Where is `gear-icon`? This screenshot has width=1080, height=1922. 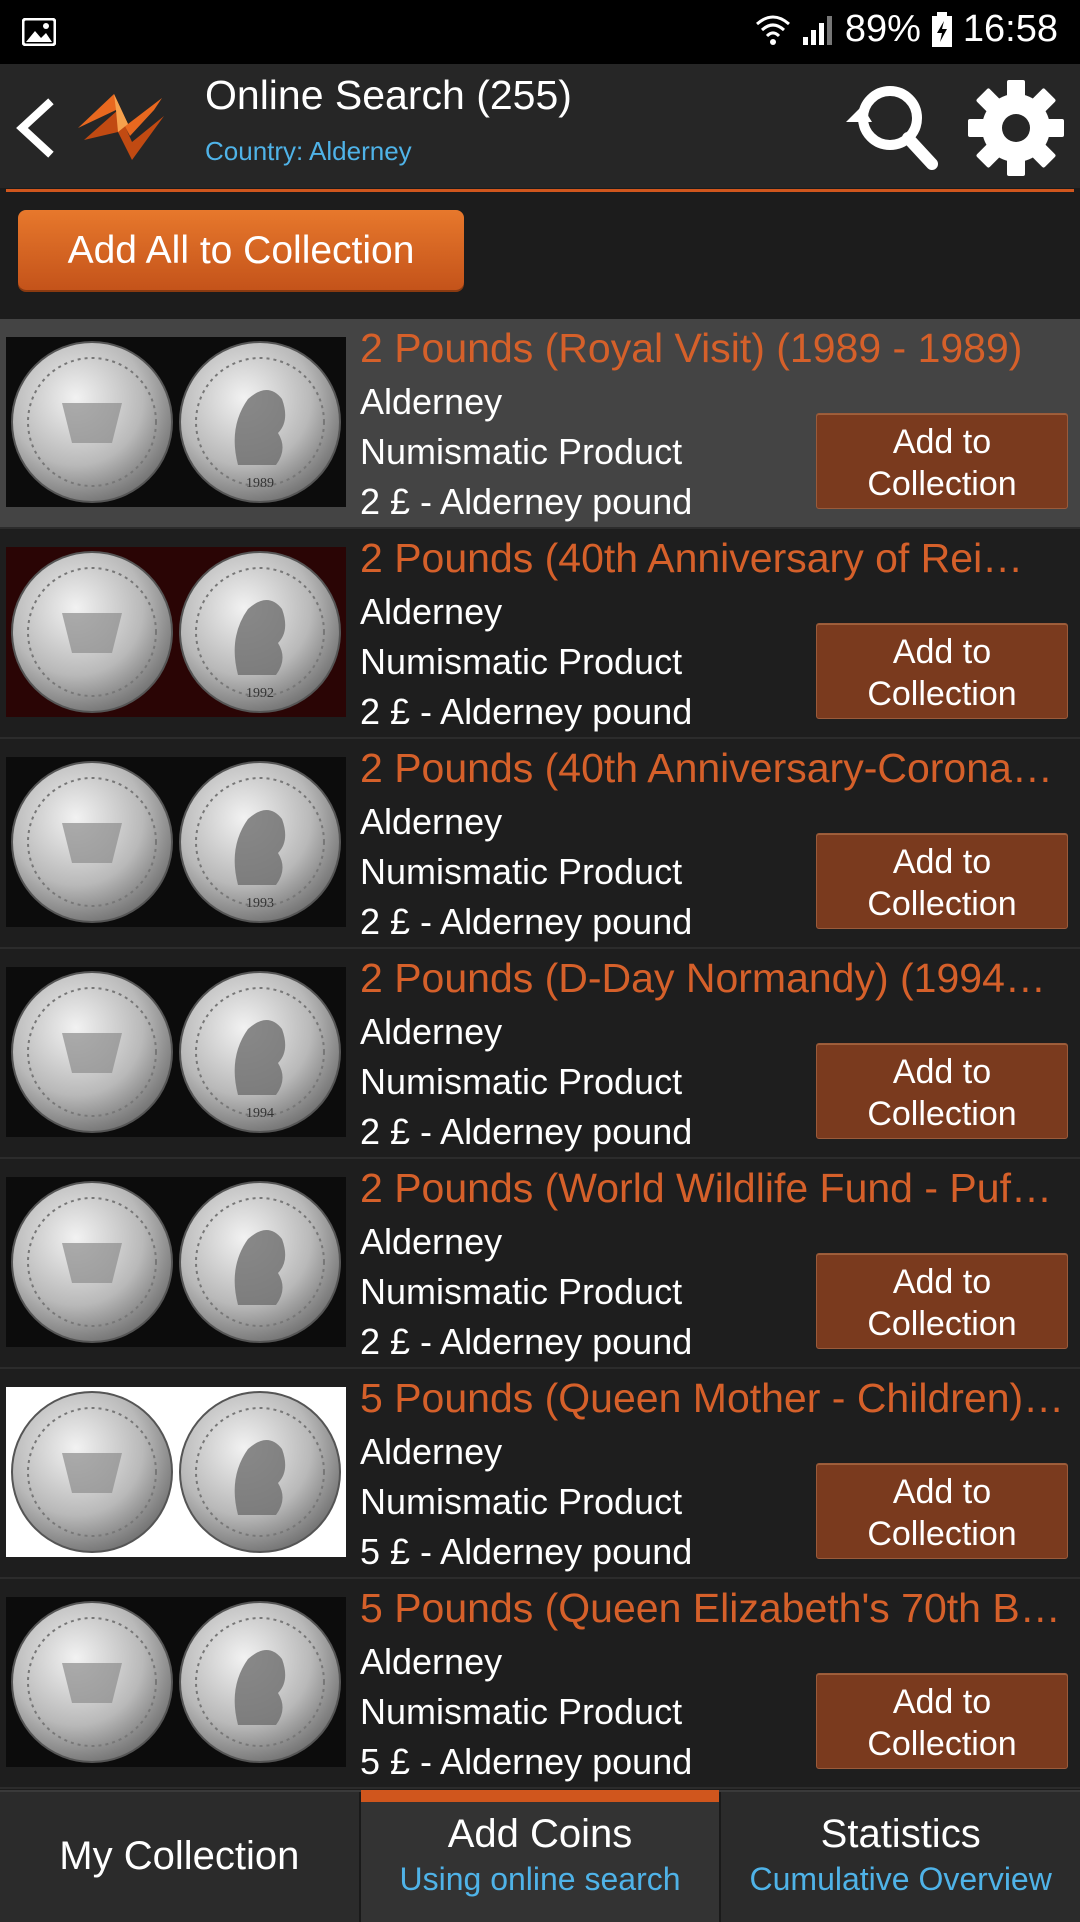 gear-icon is located at coordinates (1016, 128).